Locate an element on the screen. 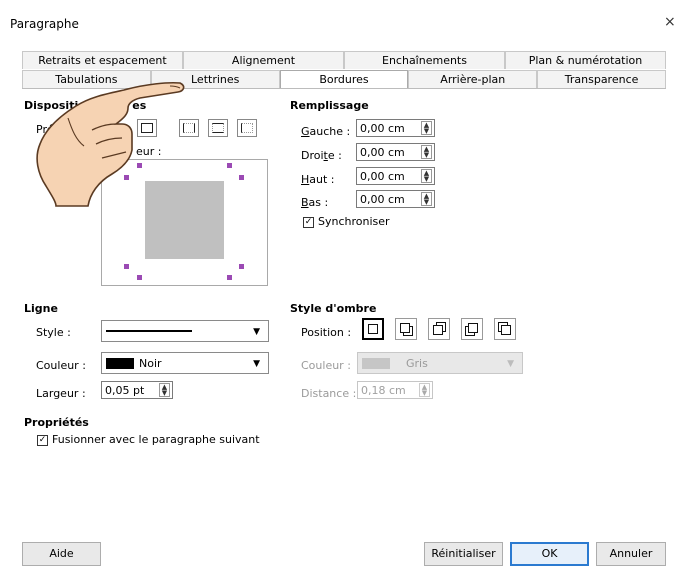  line-color-select: Noir ▼ is located at coordinates (185, 363).